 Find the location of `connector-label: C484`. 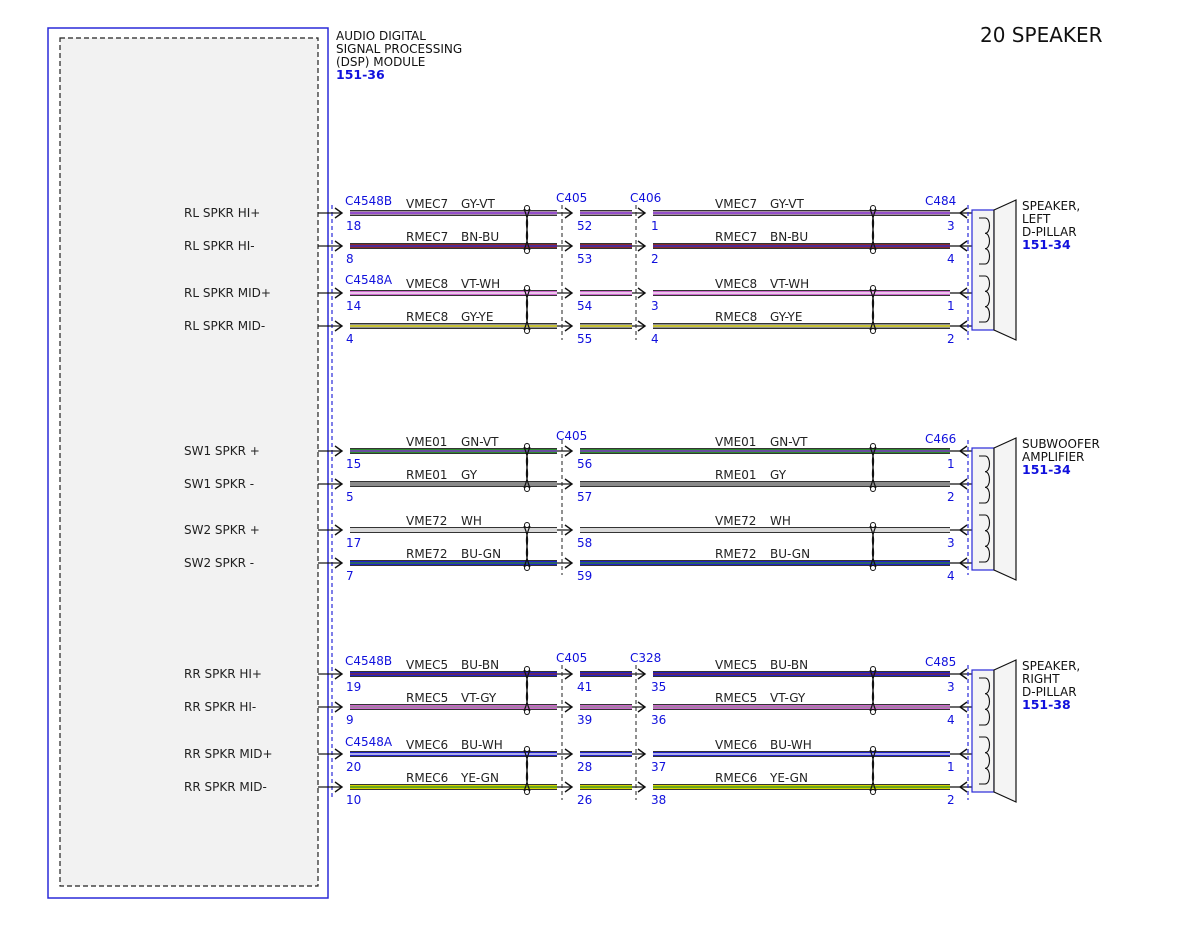

connector-label: C484 is located at coordinates (940, 201).